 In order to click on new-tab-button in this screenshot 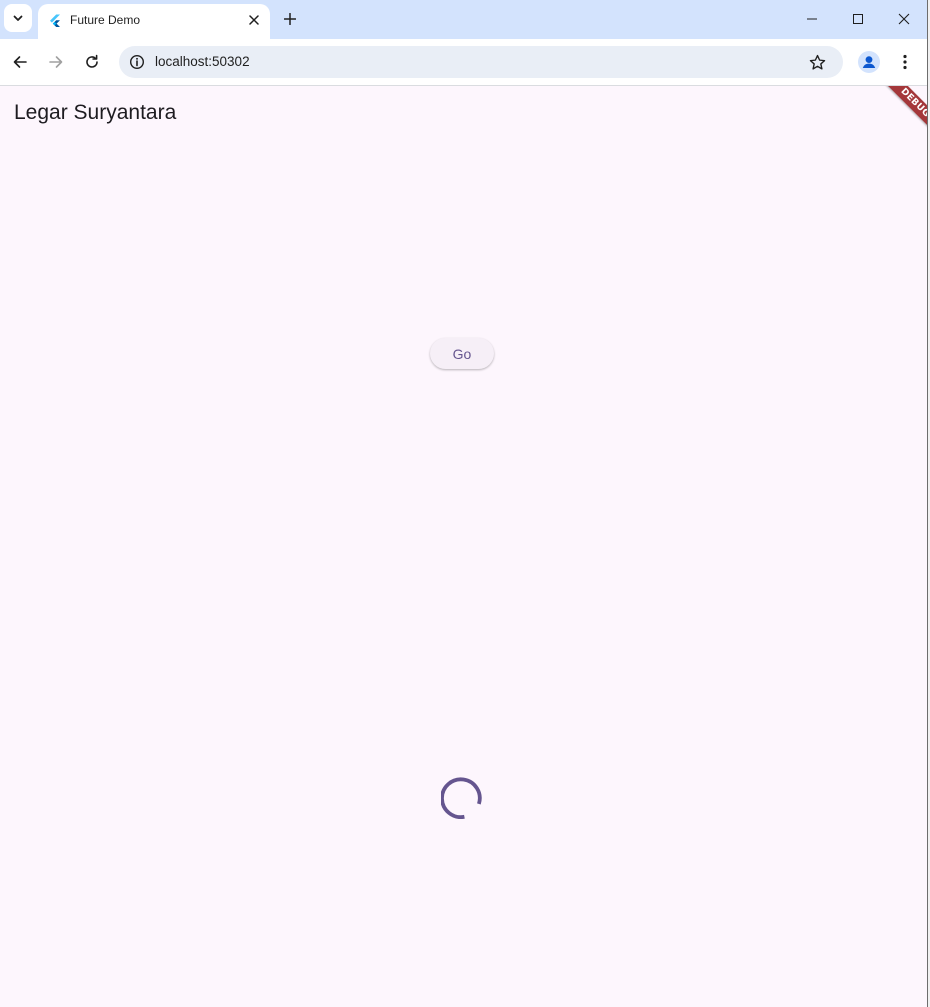, I will do `click(290, 19)`.